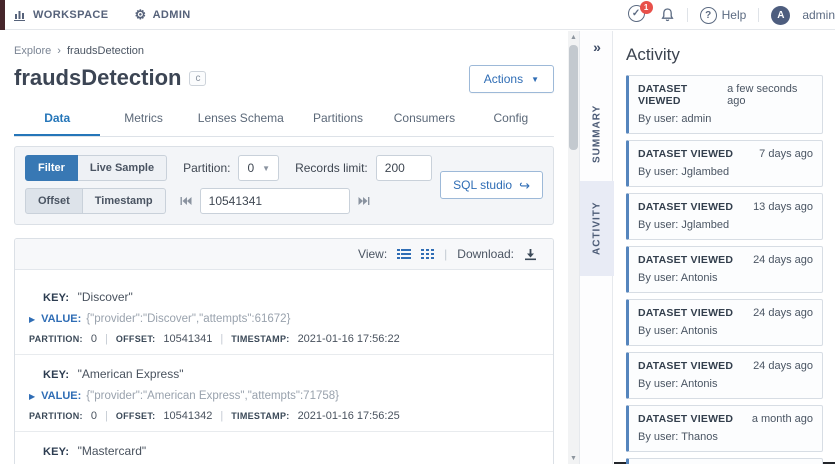  Describe the element at coordinates (284, 51) in the screenshot. I see `breadcrumb: Explore › fraudsDetection` at that location.